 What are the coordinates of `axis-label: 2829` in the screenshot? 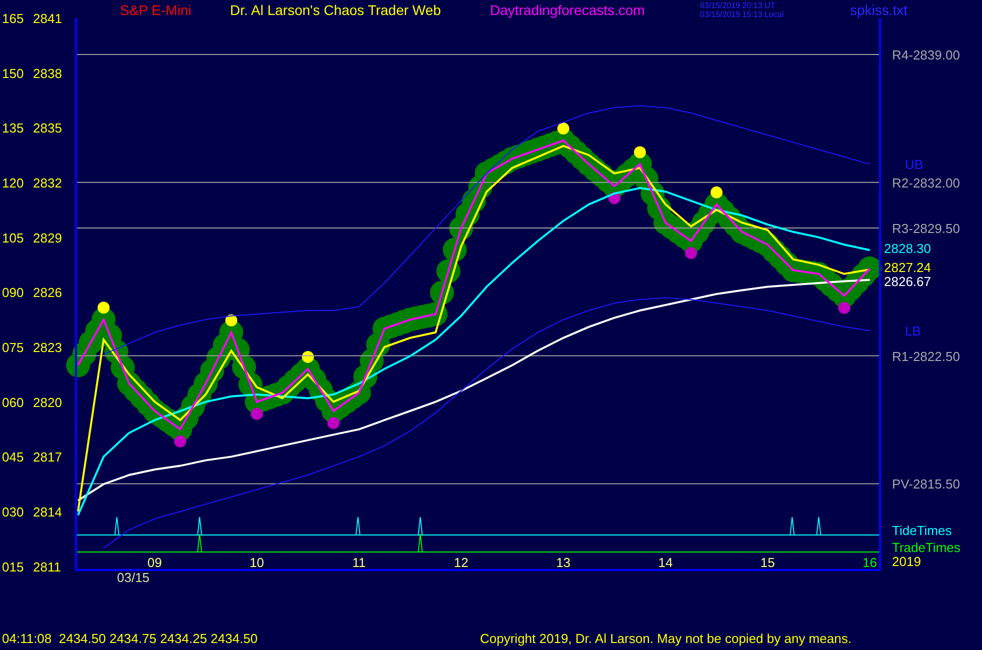 It's located at (47, 238).